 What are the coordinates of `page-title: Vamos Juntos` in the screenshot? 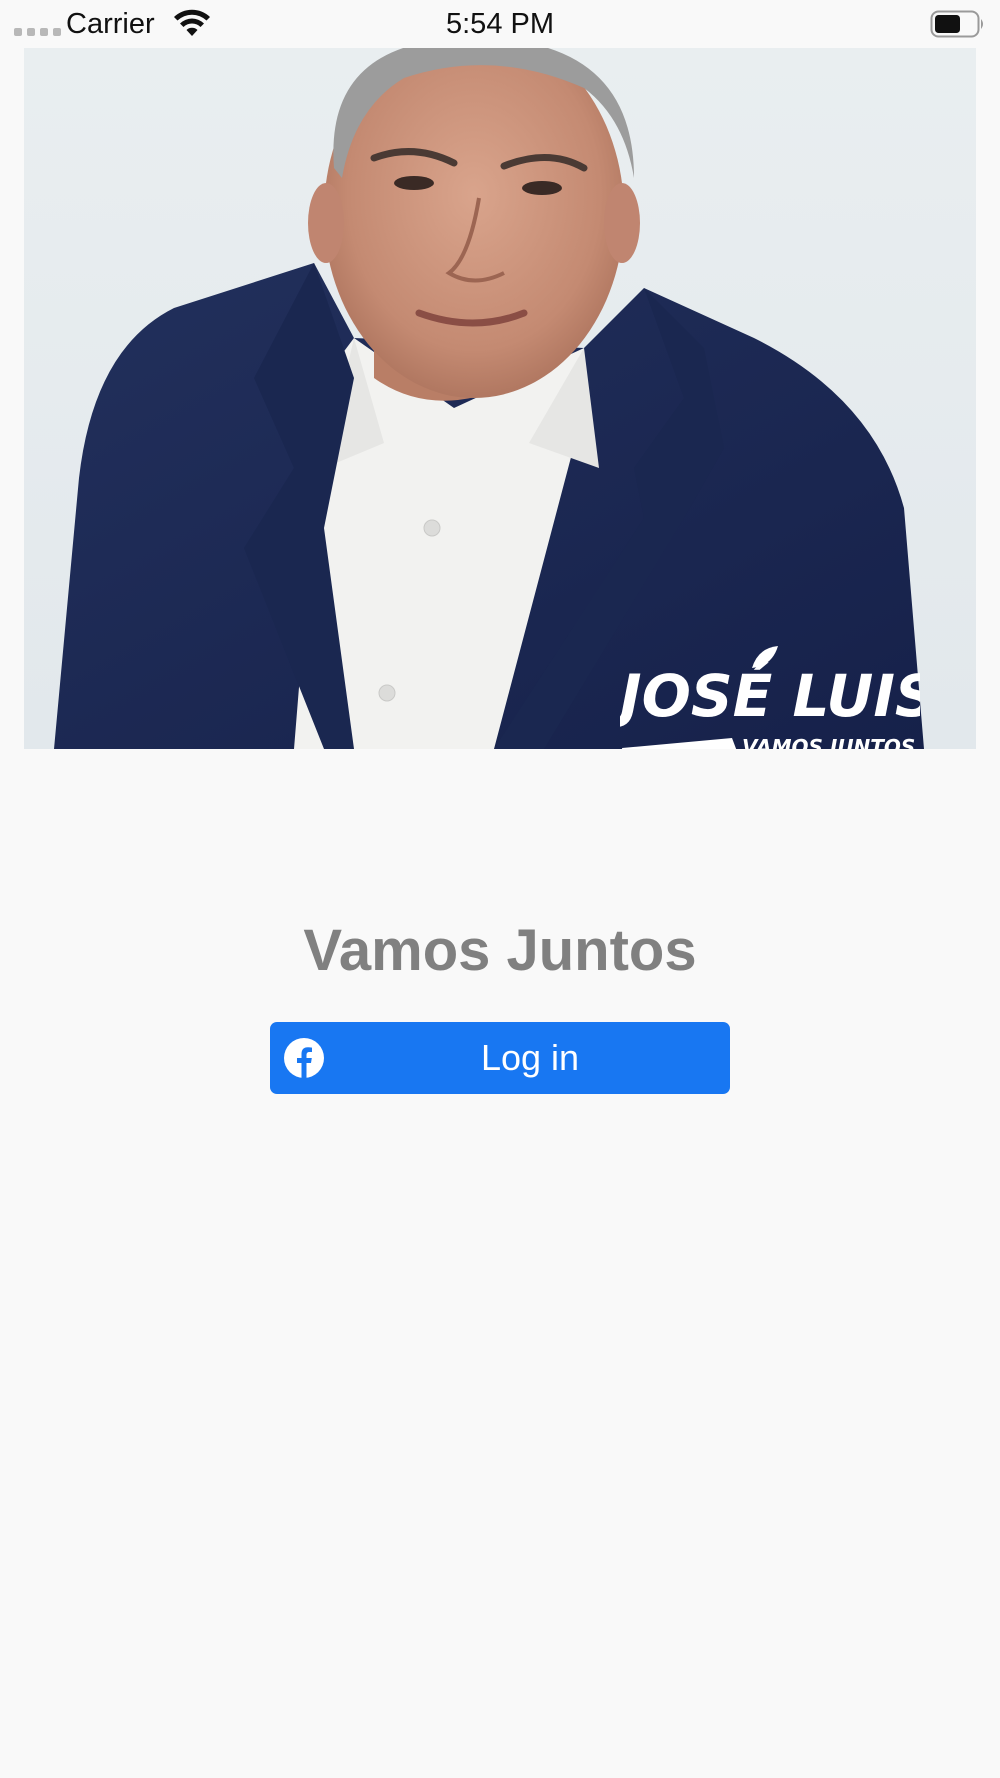 It's located at (500, 950).